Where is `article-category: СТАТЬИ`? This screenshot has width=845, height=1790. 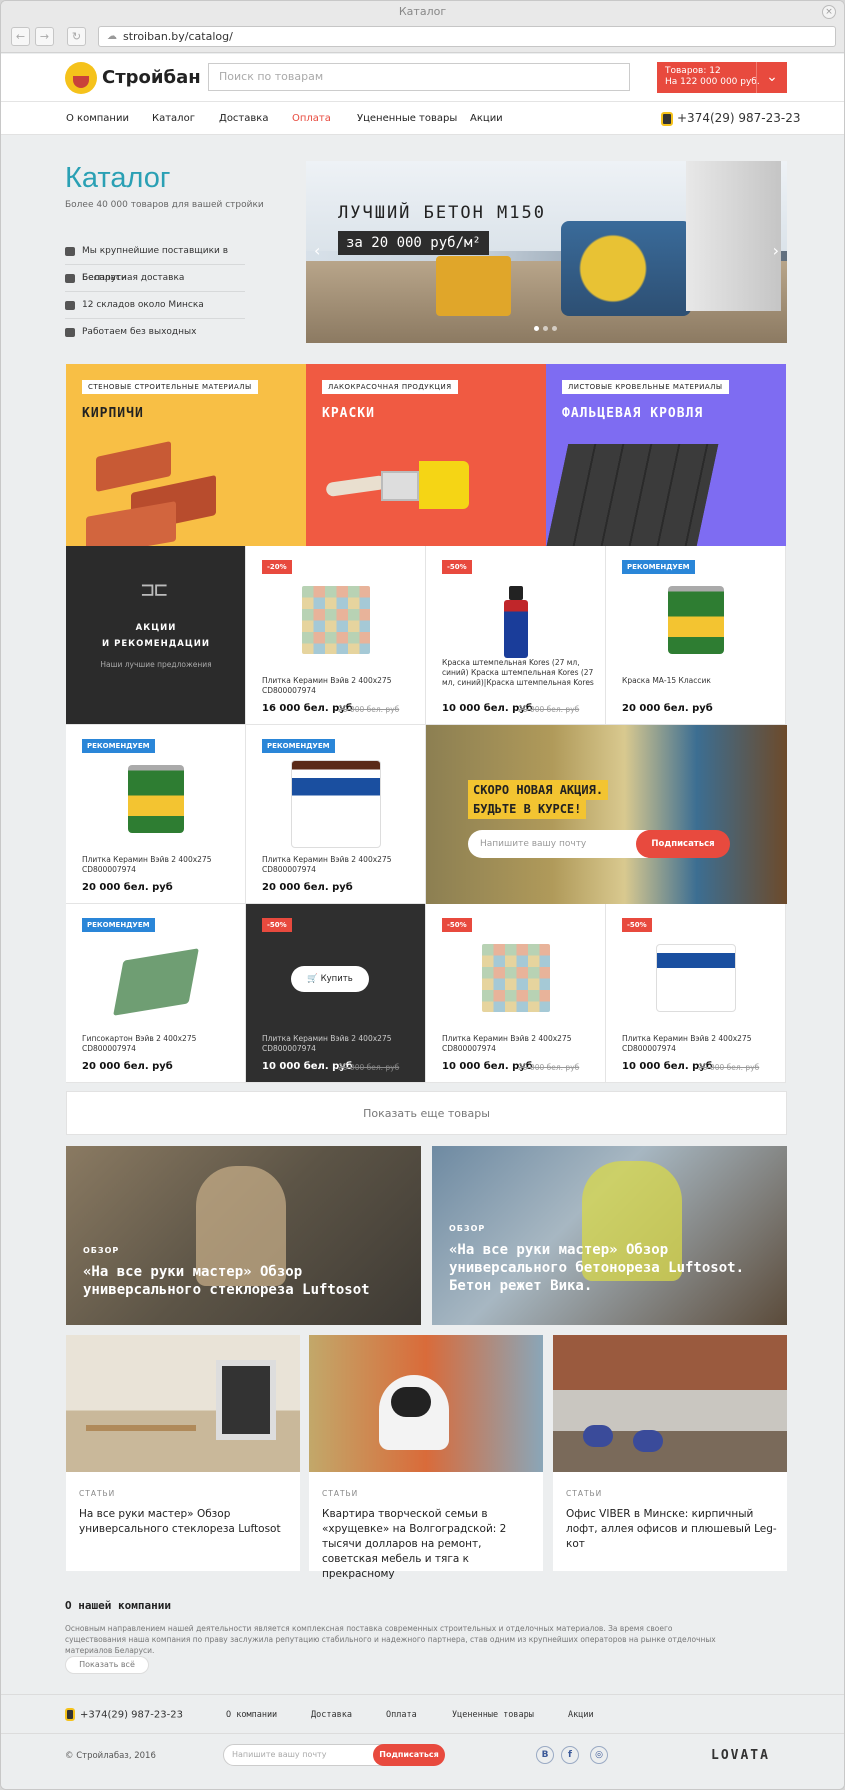
article-category: СТАТЬИ is located at coordinates (584, 1493).